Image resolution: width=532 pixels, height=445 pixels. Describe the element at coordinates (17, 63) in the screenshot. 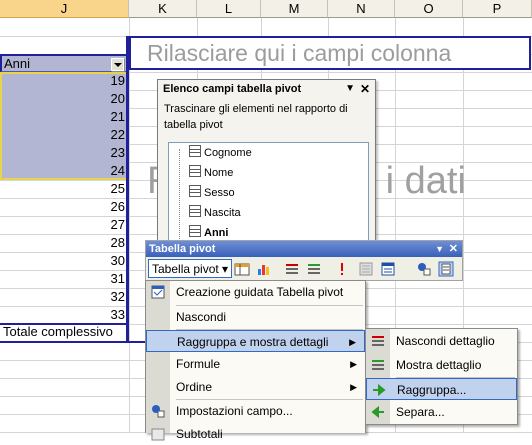

I see `row-field-label: Anni` at that location.